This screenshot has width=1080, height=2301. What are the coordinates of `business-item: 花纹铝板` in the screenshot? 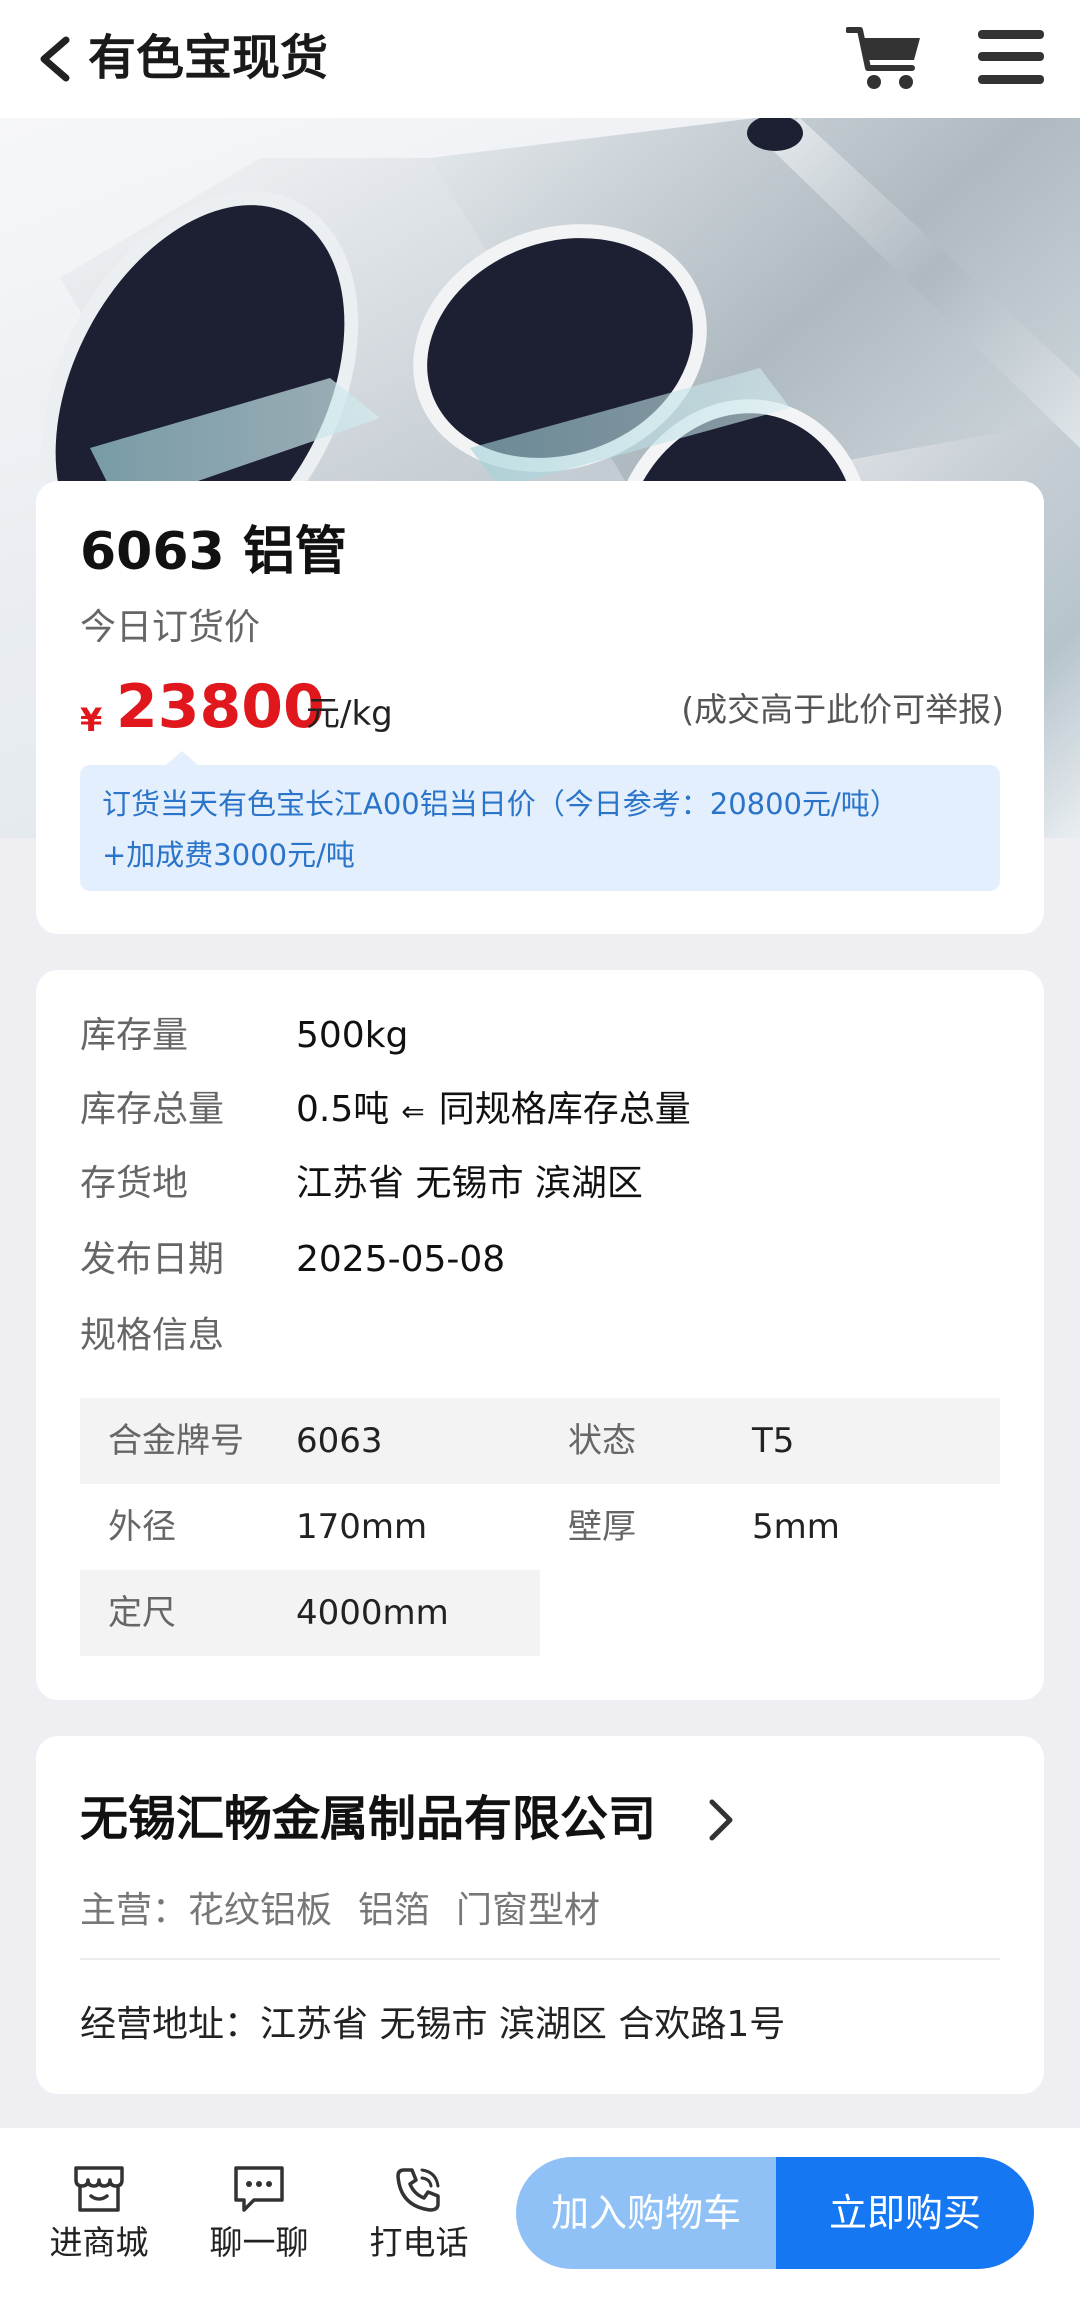 It's located at (260, 1910).